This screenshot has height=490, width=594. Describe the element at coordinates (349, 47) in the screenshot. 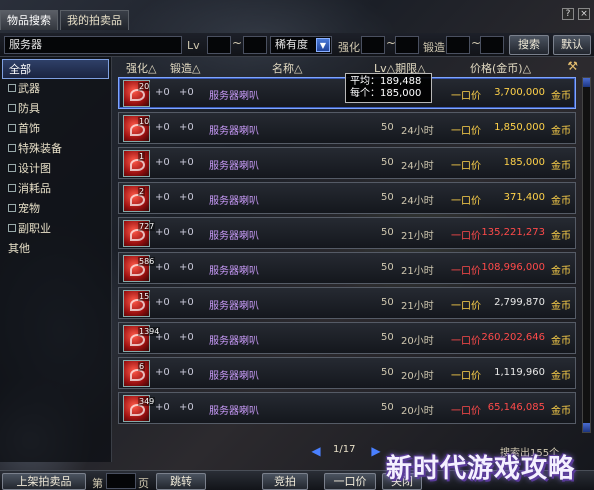

I see `enhance-label: 强化` at that location.